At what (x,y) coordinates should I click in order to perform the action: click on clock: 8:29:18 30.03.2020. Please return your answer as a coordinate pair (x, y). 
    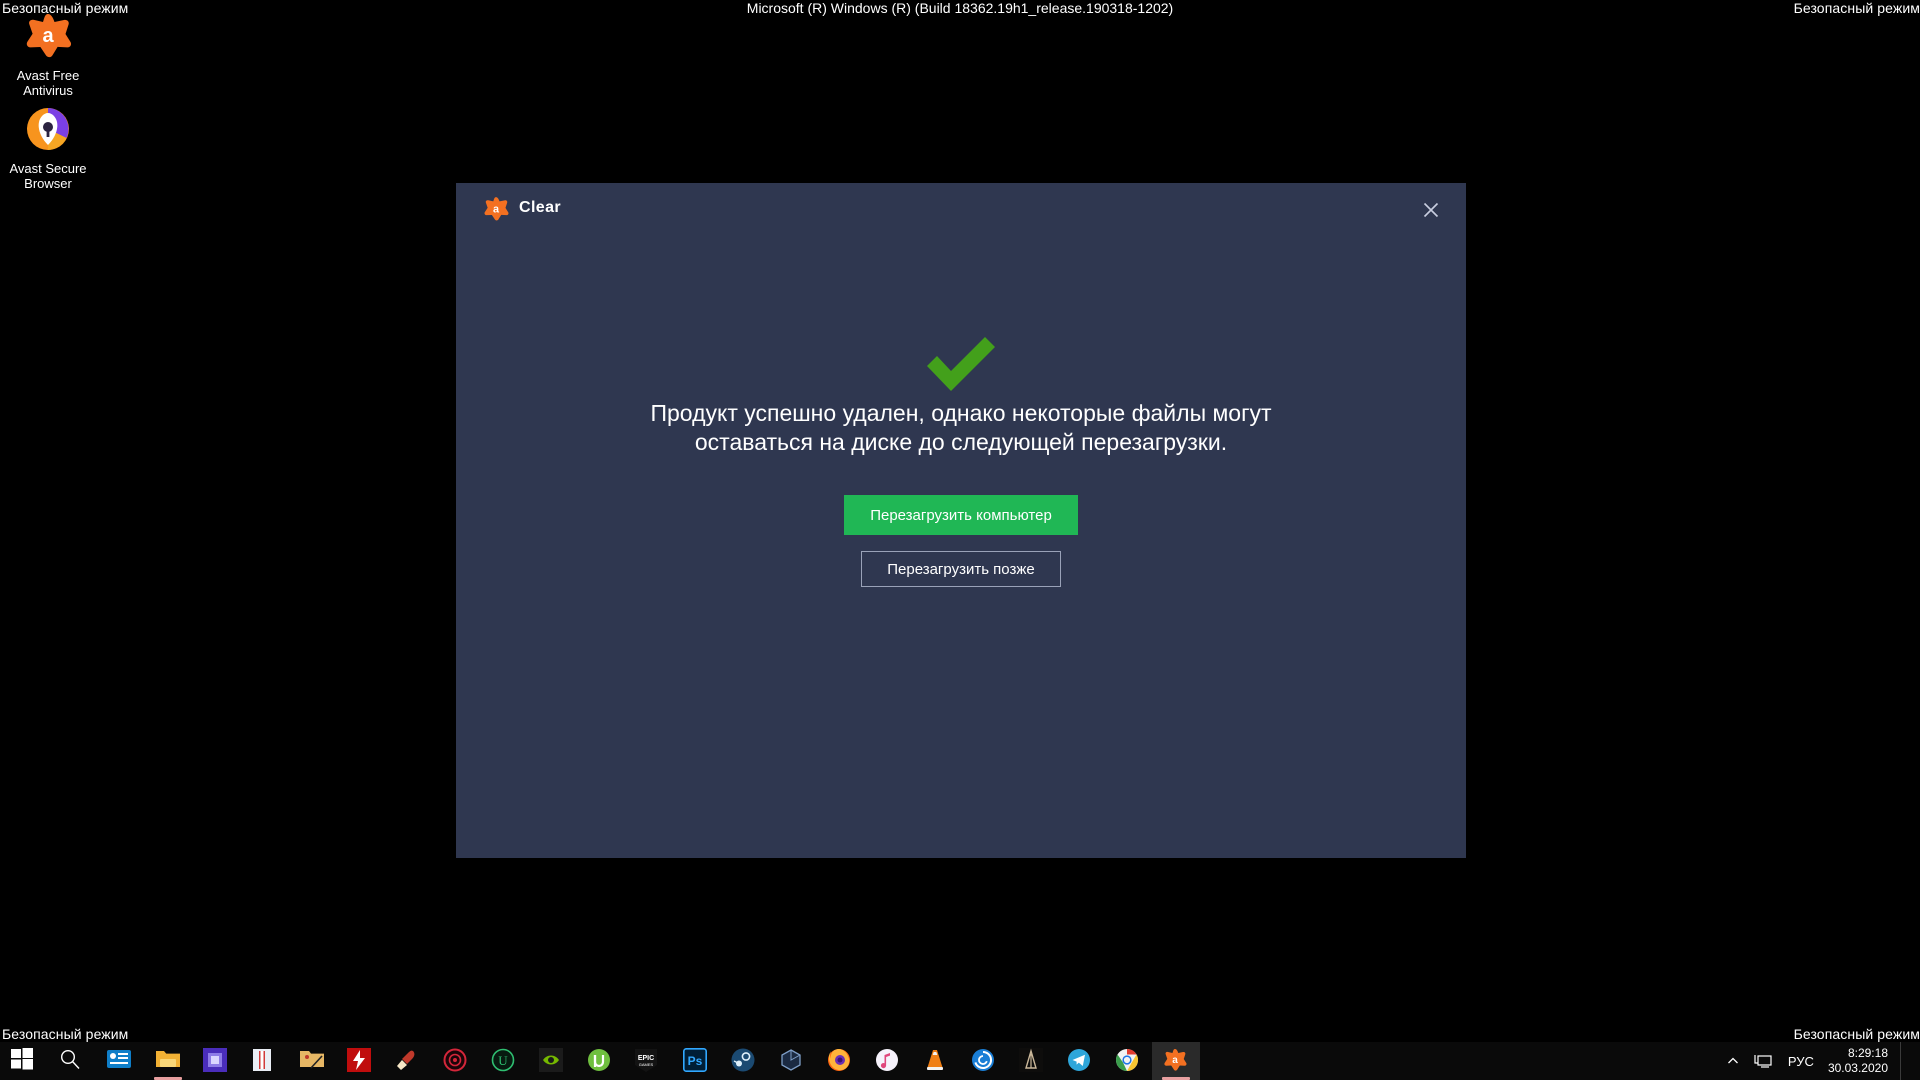
    Looking at the image, I should click on (1862, 1061).